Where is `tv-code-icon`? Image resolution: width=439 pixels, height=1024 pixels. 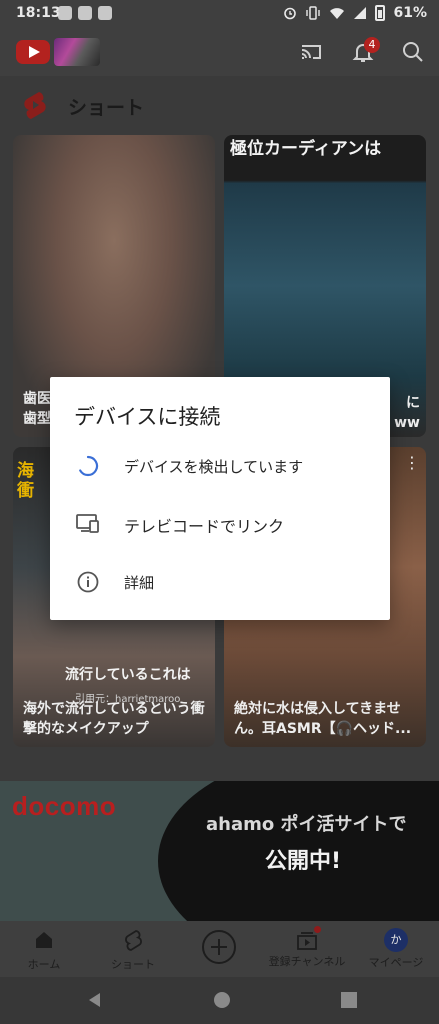
tv-code-icon is located at coordinates (87, 523).